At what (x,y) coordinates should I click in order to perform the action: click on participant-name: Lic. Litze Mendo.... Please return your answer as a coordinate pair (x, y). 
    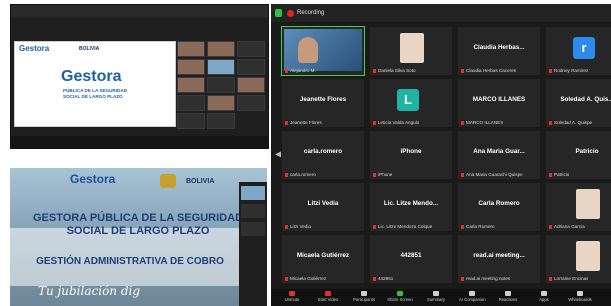
    Looking at the image, I should click on (411, 203).